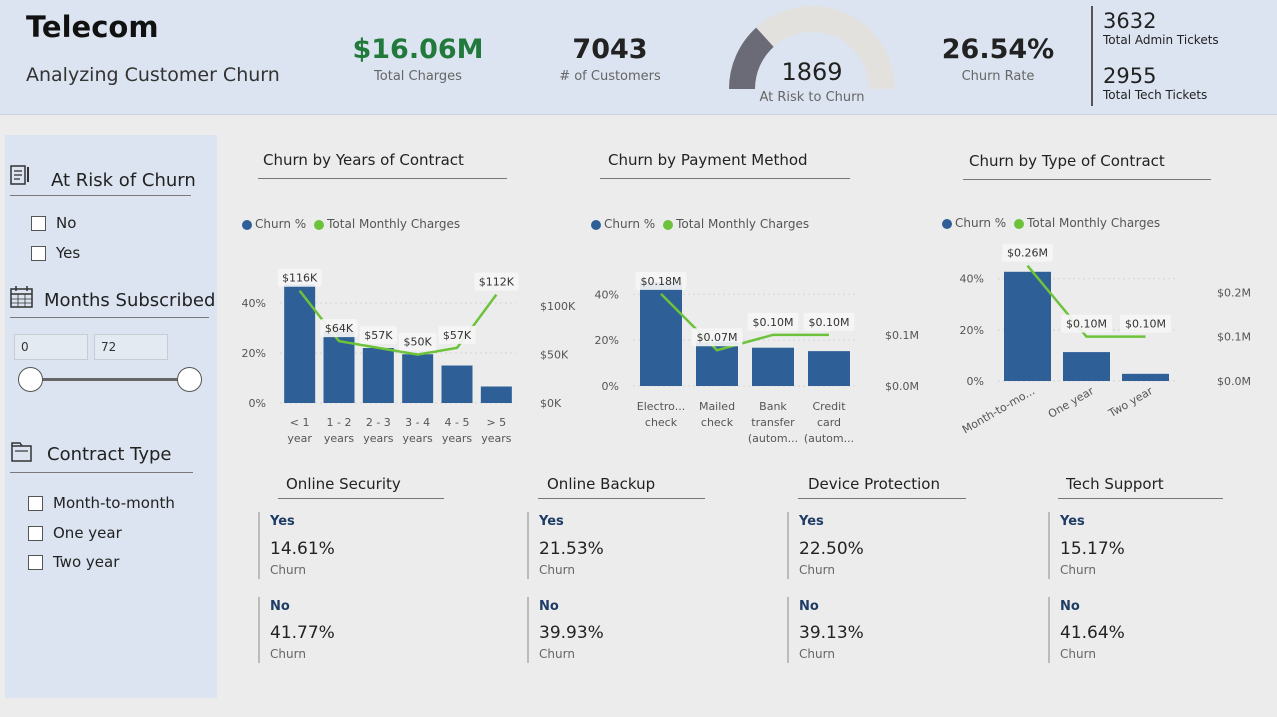  I want to click on kpi-total-charges-value: $16.06M, so click(418, 49).